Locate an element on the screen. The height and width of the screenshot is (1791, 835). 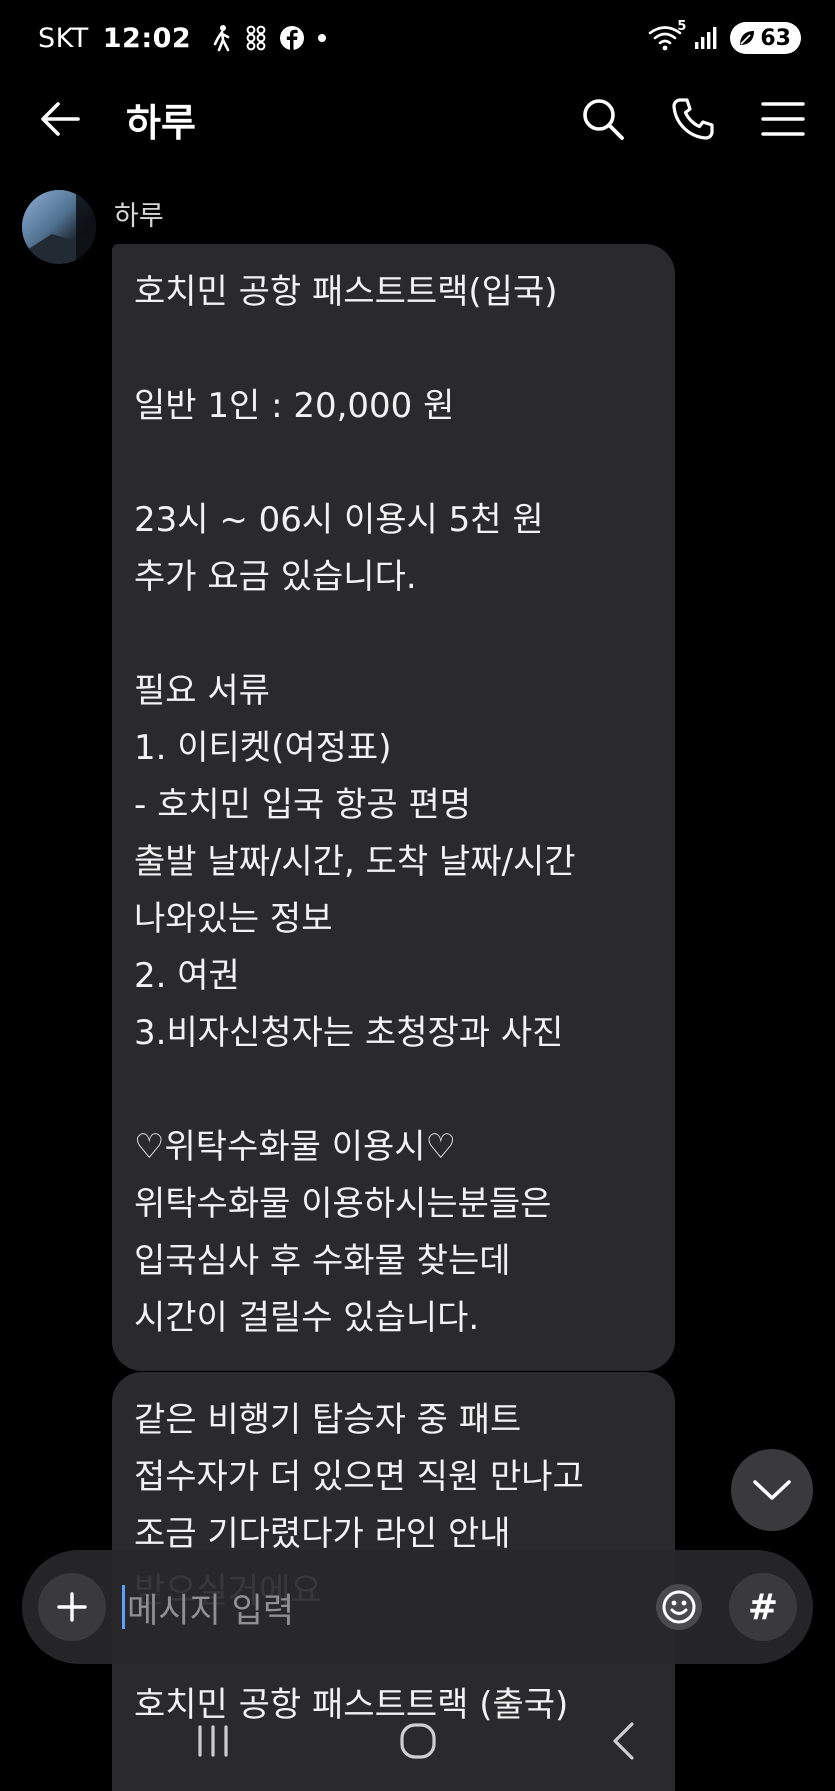
wifi-icon: 5 is located at coordinates (667, 35).